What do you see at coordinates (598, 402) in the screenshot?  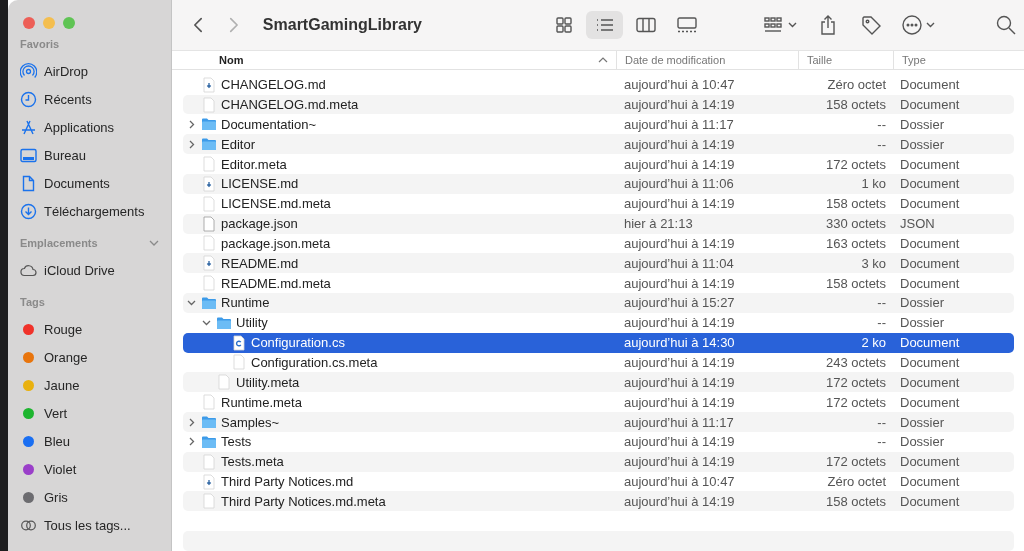 I see `file-row: Runtime.meta aujourd’hui à 14:19 172 octets Document` at bounding box center [598, 402].